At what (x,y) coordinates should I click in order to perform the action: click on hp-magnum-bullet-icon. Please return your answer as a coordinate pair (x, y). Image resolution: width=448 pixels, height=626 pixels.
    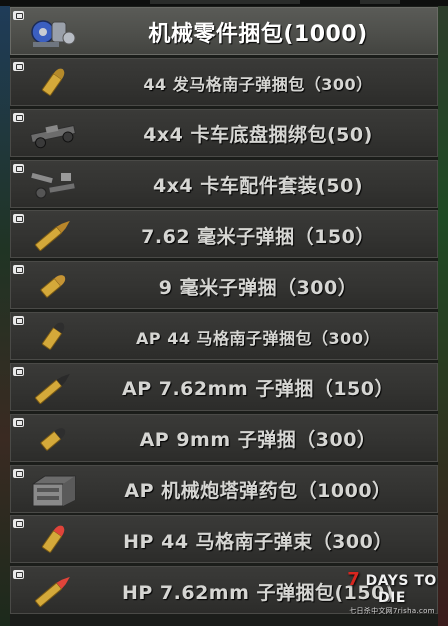
    Looking at the image, I should click on (53, 540).